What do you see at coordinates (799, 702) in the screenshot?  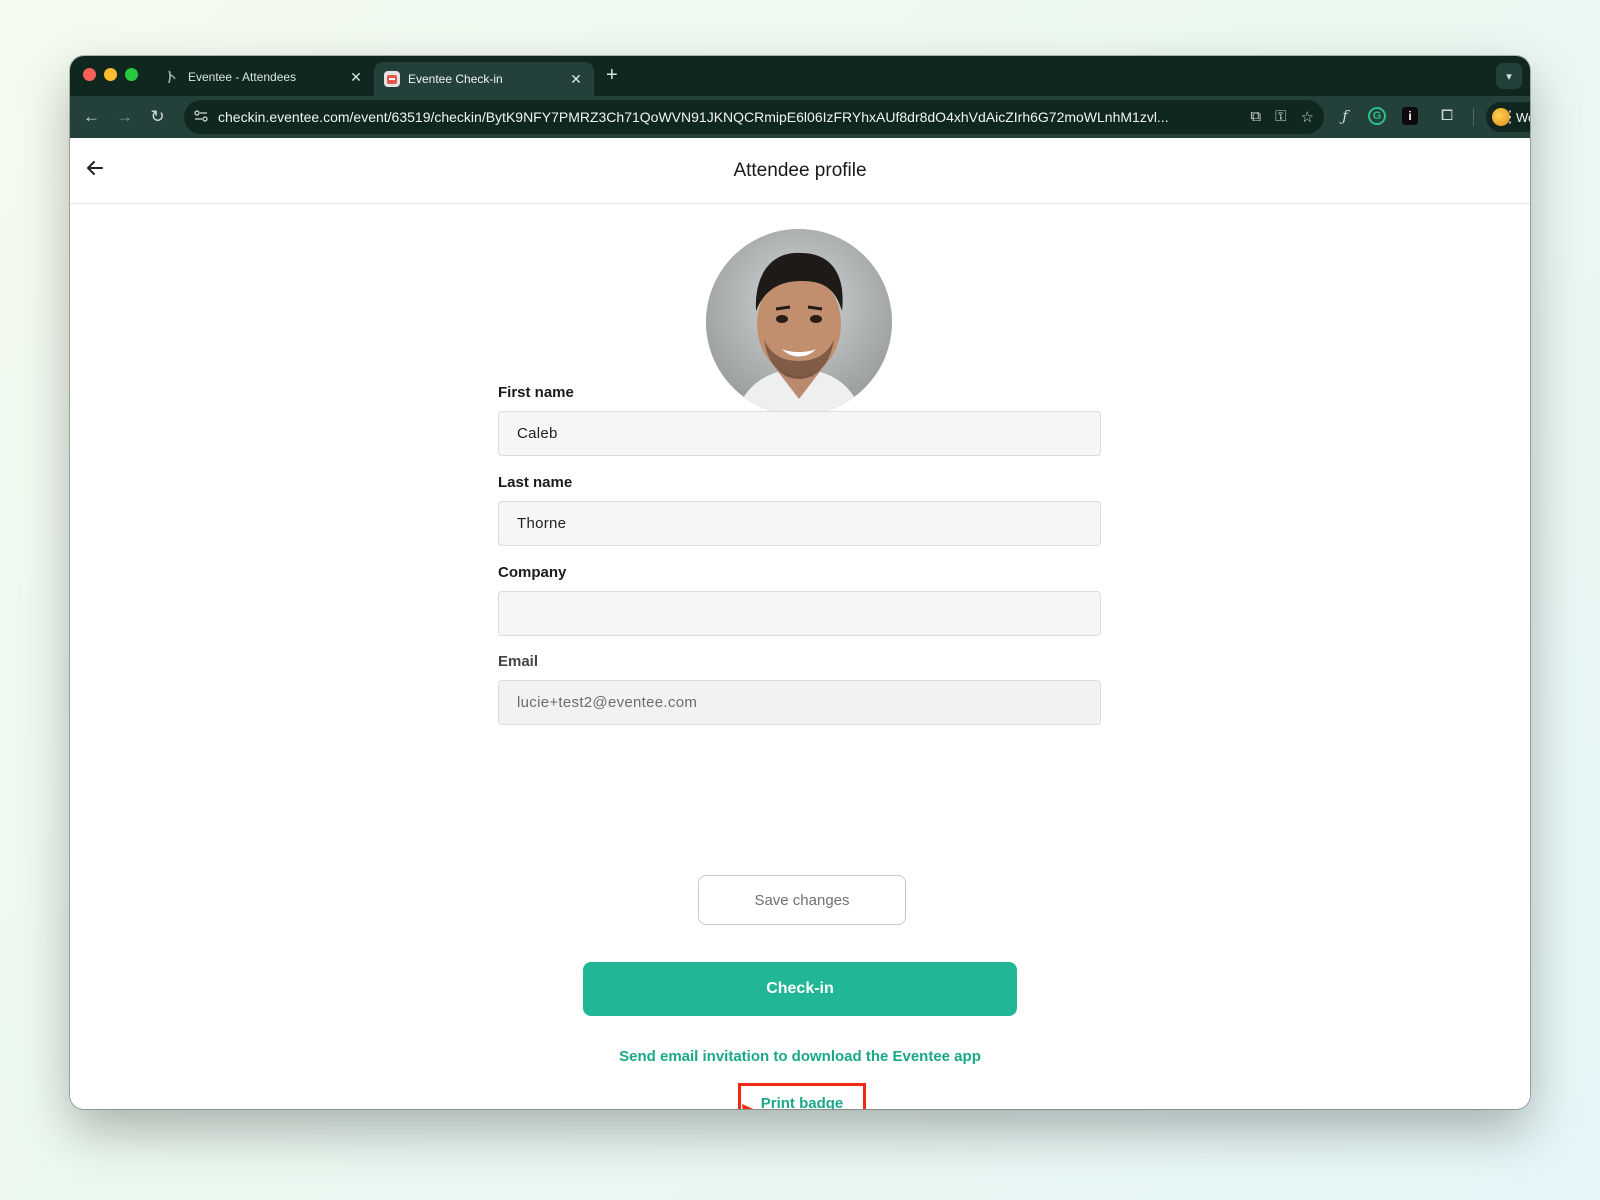 I see `email-input` at bounding box center [799, 702].